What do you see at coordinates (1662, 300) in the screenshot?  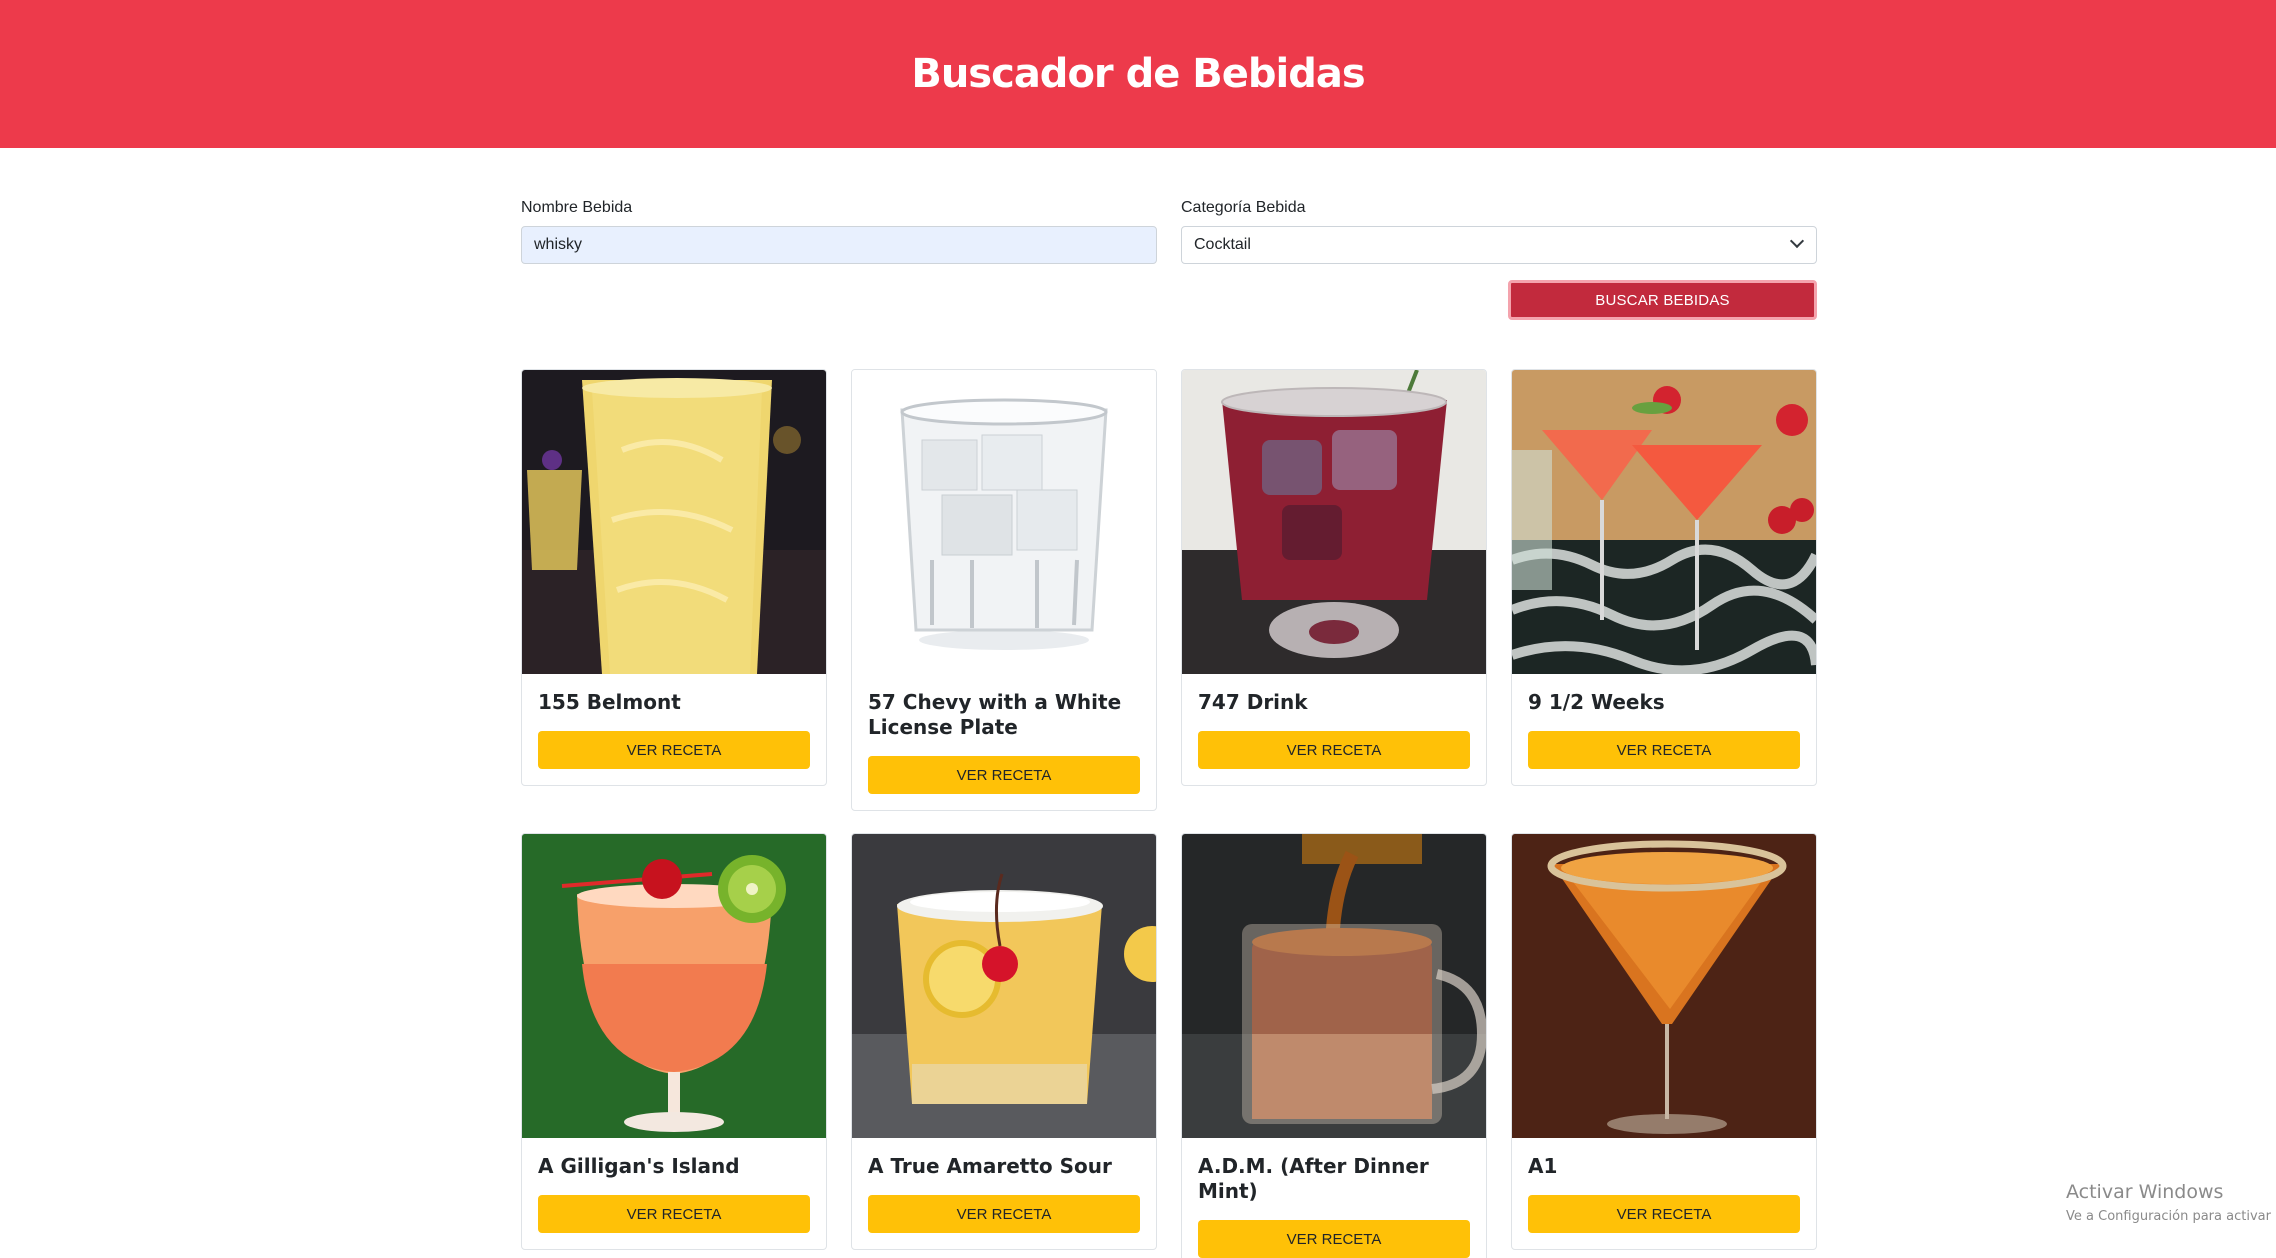 I see `search-button: Buscar Bebidas` at bounding box center [1662, 300].